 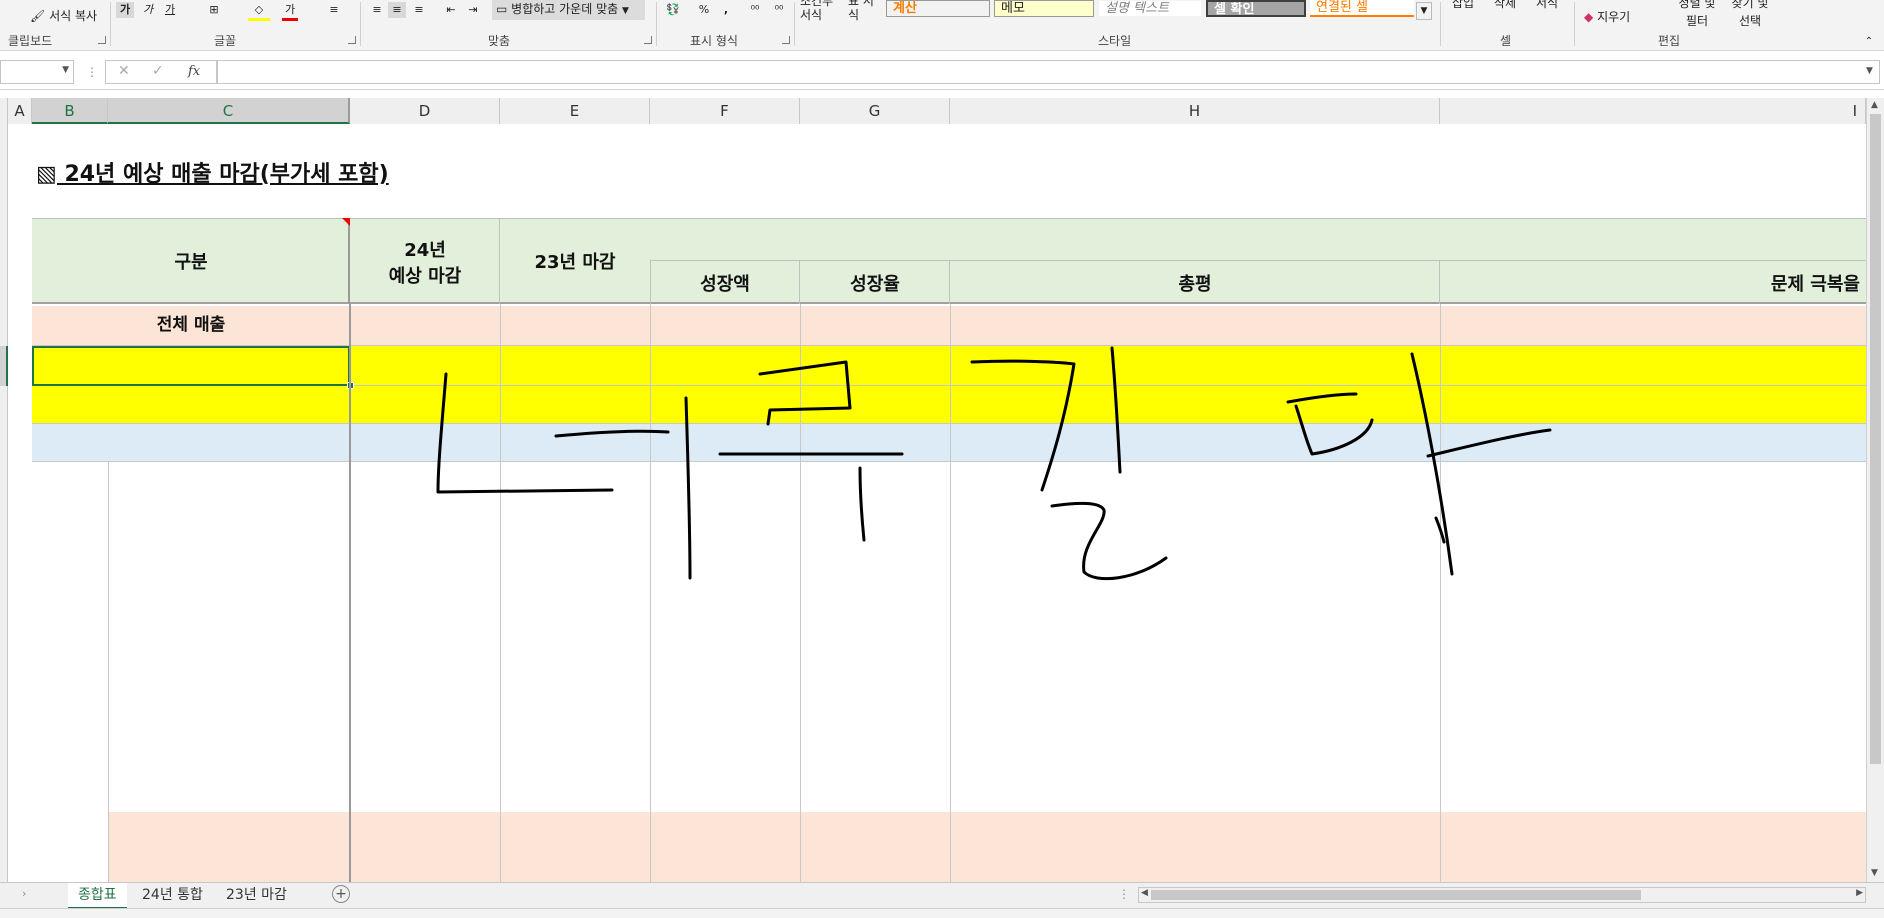 What do you see at coordinates (875, 111) in the screenshot?
I see `column-header-g: G` at bounding box center [875, 111].